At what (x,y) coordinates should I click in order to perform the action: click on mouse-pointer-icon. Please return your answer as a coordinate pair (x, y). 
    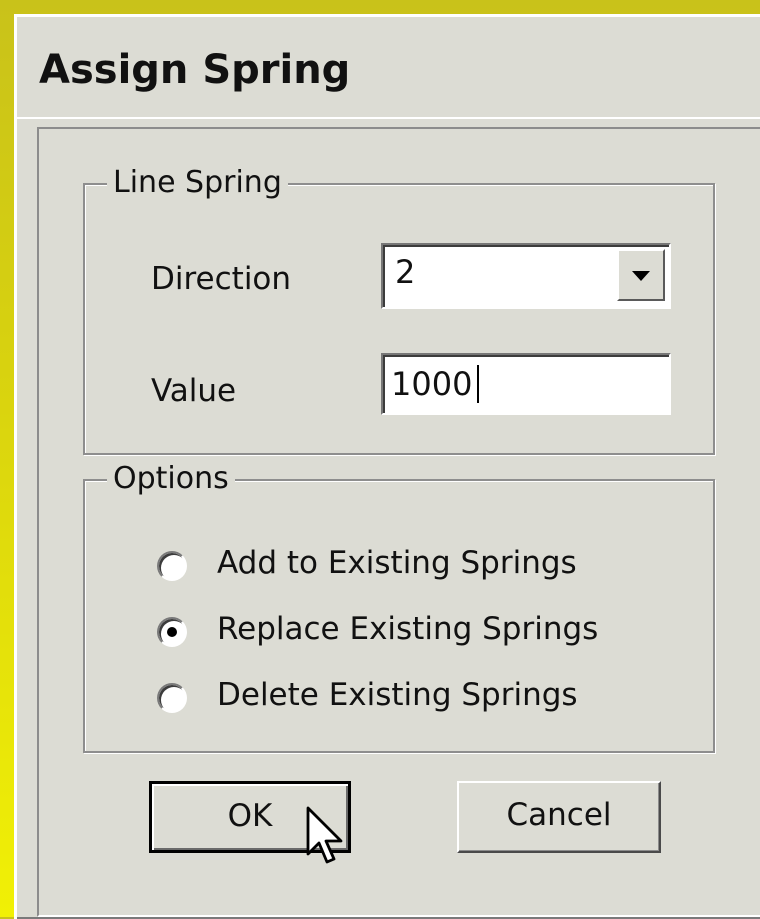
    Looking at the image, I should click on (324, 835).